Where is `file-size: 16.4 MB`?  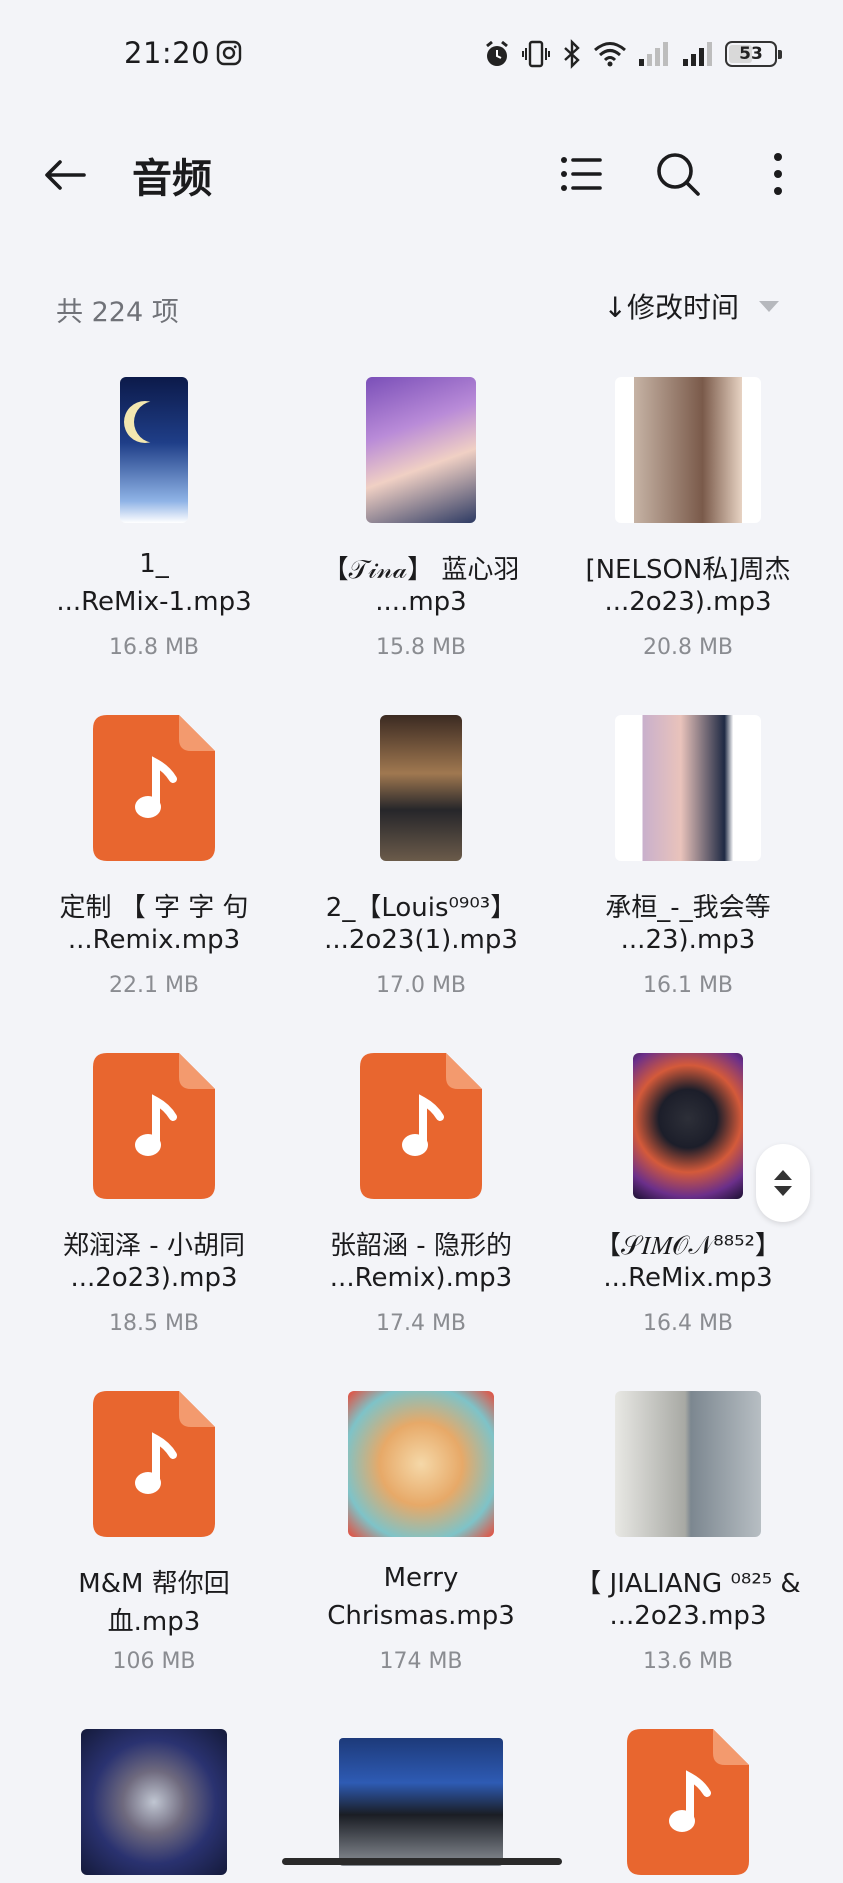 file-size: 16.4 MB is located at coordinates (688, 1323).